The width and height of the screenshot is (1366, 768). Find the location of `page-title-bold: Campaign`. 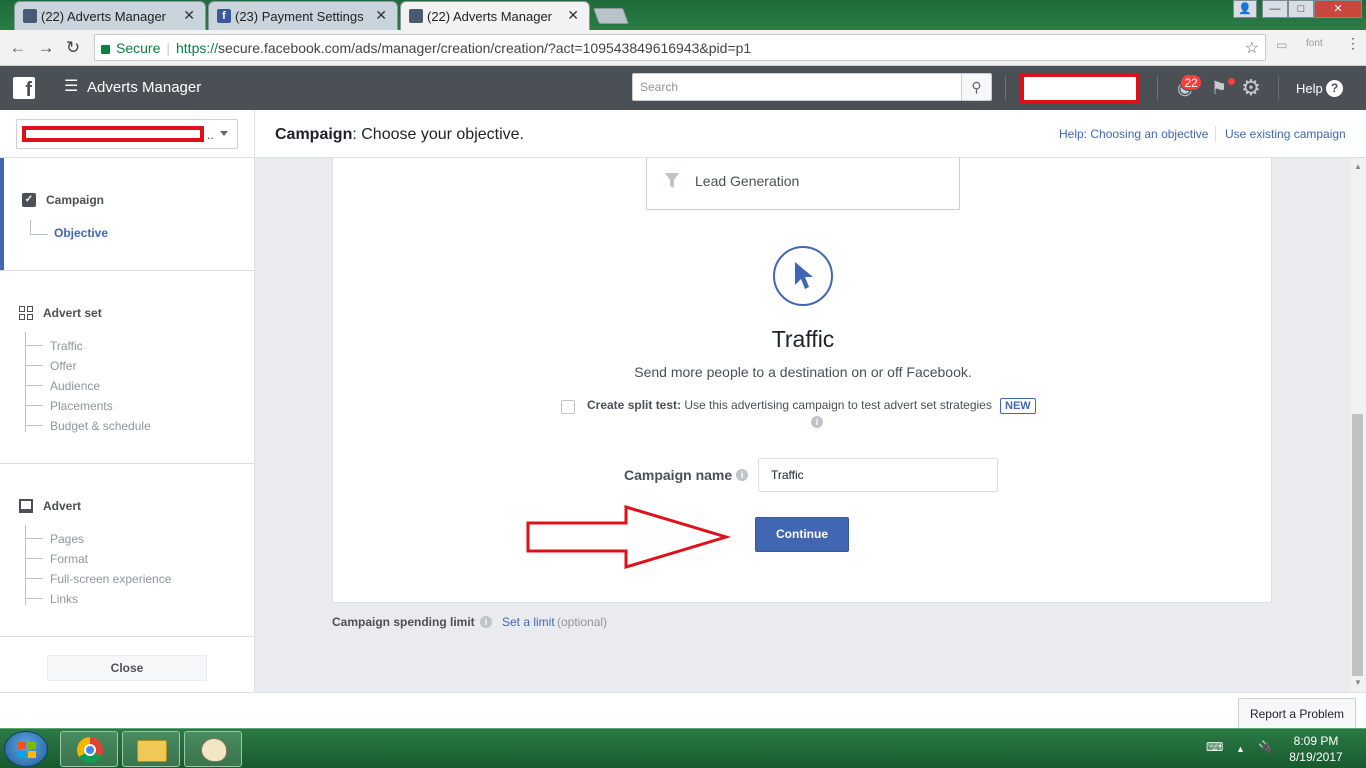

page-title-bold: Campaign is located at coordinates (314, 134).